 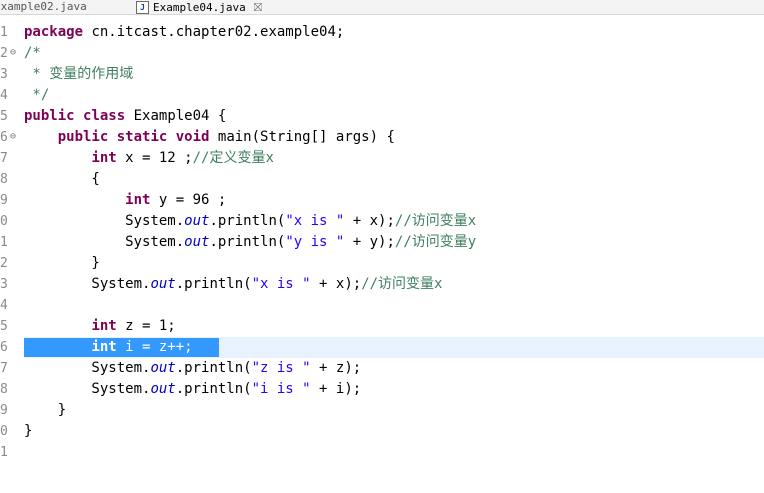 I want to click on code-line: 4 */, so click(x=382, y=95).